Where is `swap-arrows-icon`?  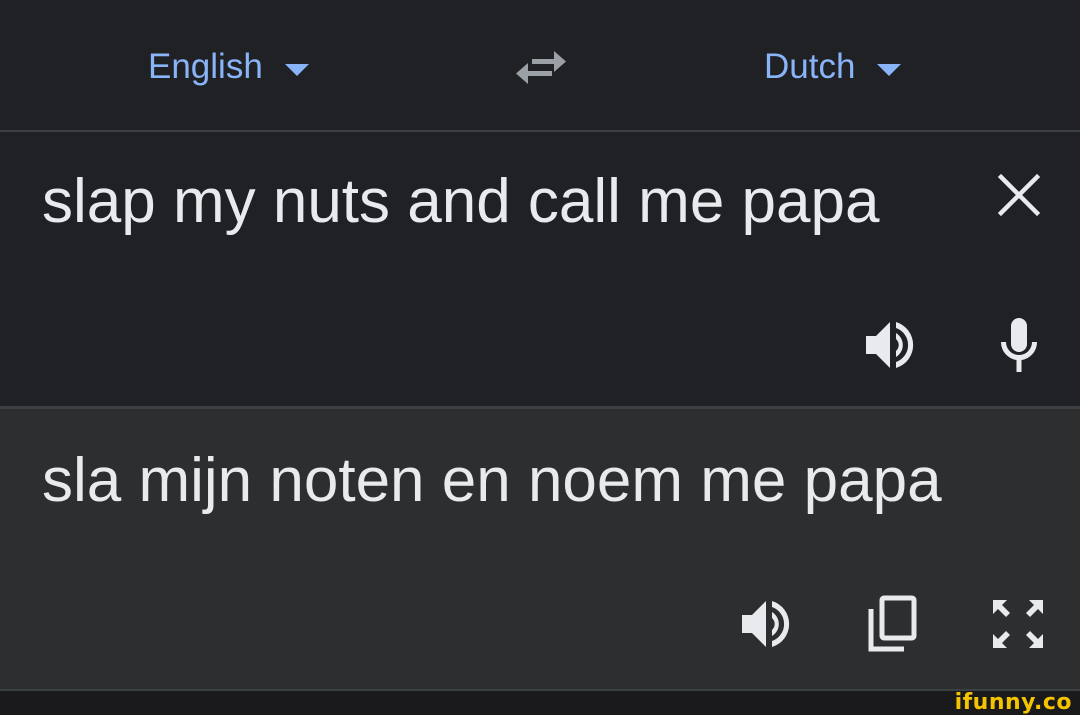 swap-arrows-icon is located at coordinates (541, 67).